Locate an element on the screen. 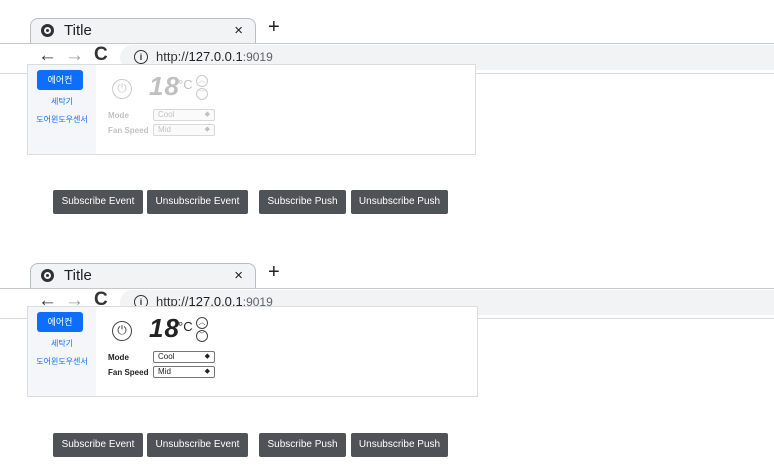  url-host: 127.0.0.1 is located at coordinates (215, 56).